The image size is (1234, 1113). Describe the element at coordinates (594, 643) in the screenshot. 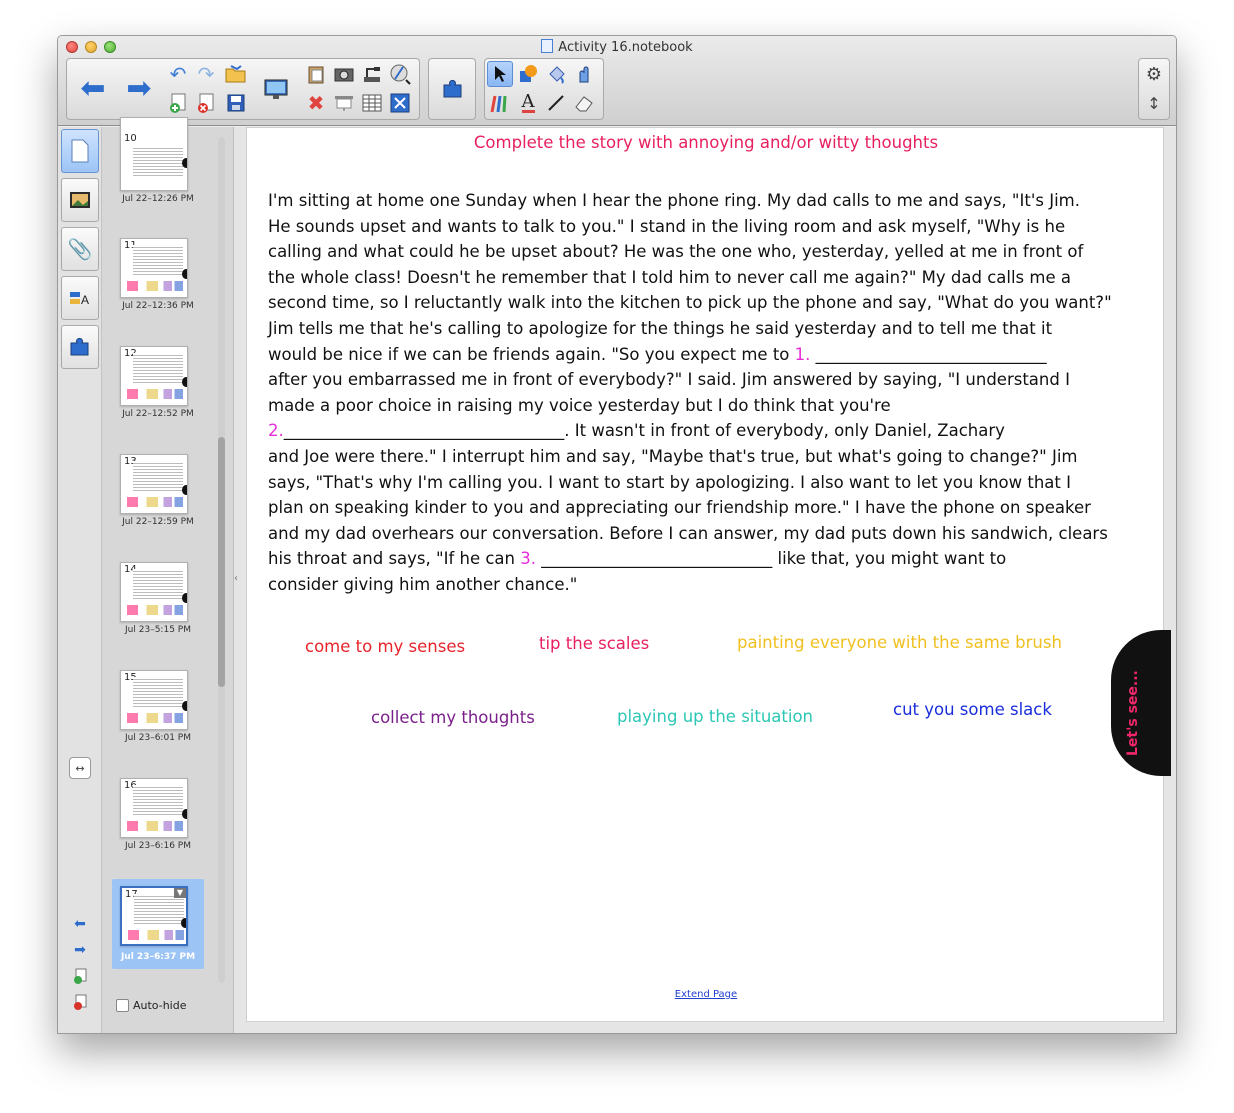

I see `phrase-tip-the-scales: tip the scales` at that location.